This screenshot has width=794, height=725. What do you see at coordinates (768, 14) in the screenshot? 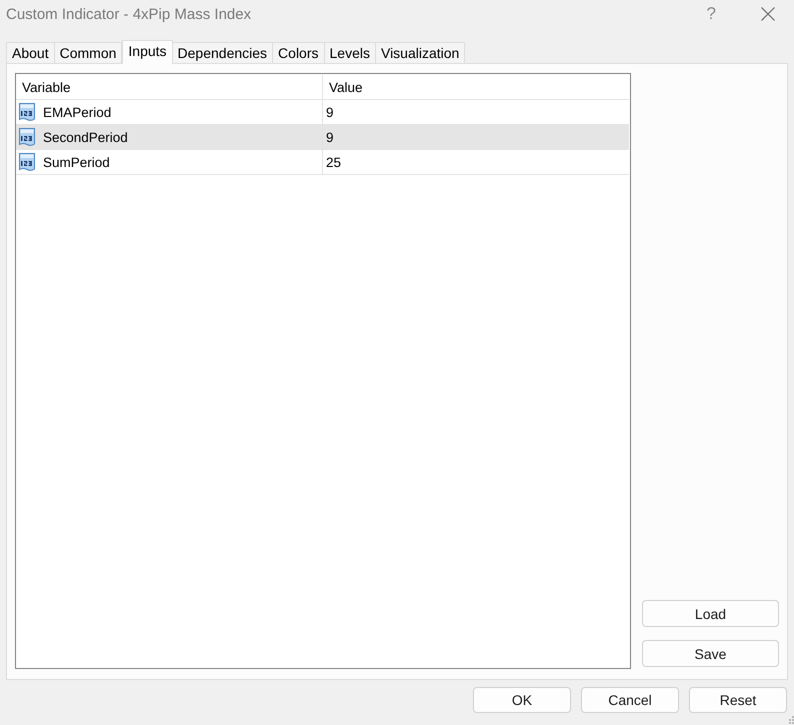
I see `close-icon` at bounding box center [768, 14].